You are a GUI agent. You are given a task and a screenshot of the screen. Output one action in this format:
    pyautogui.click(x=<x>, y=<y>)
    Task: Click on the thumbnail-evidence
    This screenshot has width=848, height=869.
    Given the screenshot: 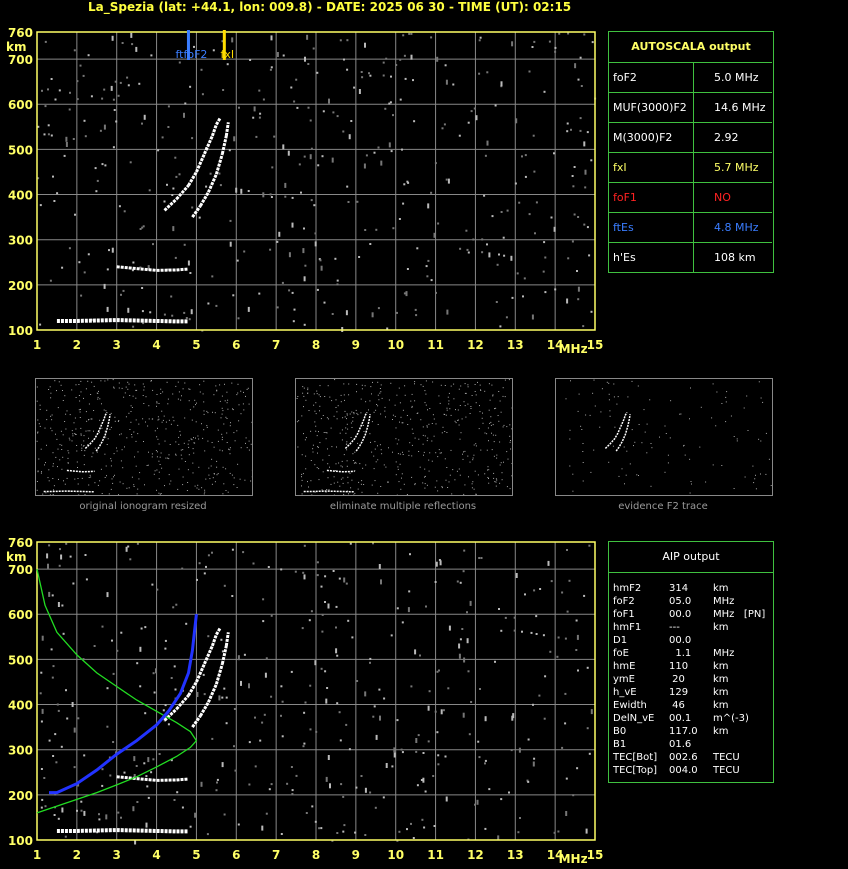 What is the action you would take?
    pyautogui.click(x=664, y=437)
    